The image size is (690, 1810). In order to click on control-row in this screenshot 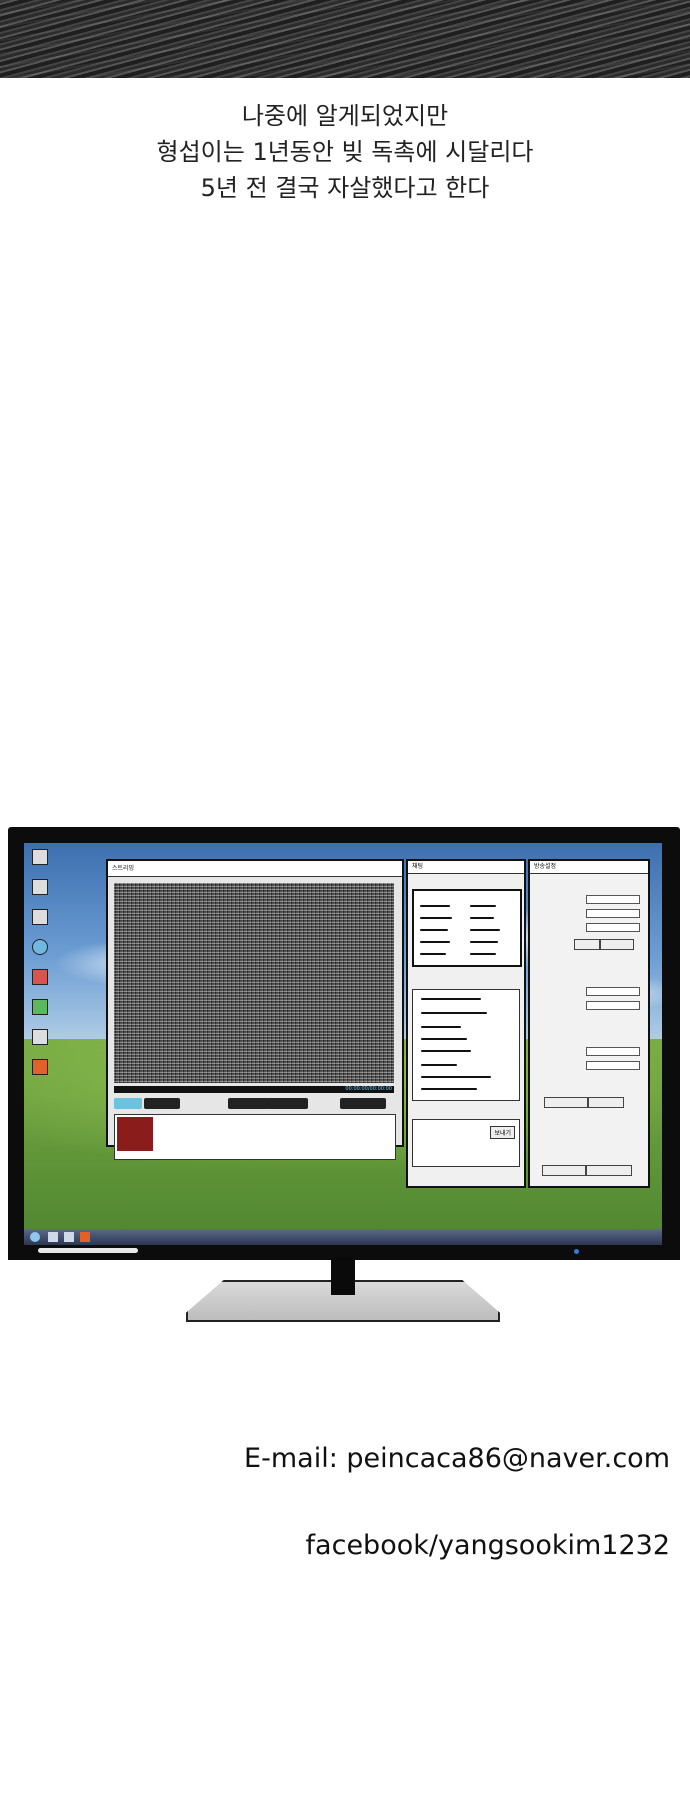, I will do `click(254, 1104)`.